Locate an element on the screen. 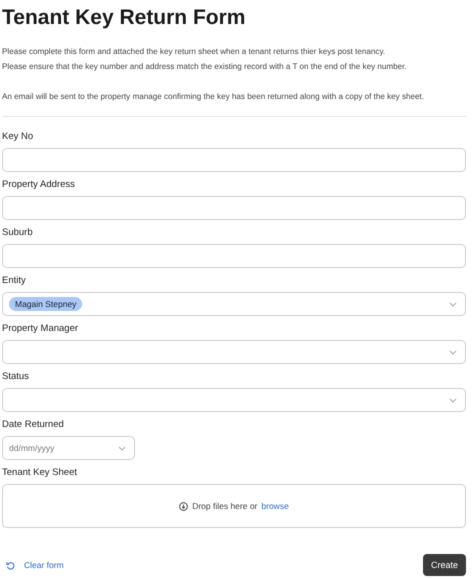  field-label: Date Returned is located at coordinates (33, 424).